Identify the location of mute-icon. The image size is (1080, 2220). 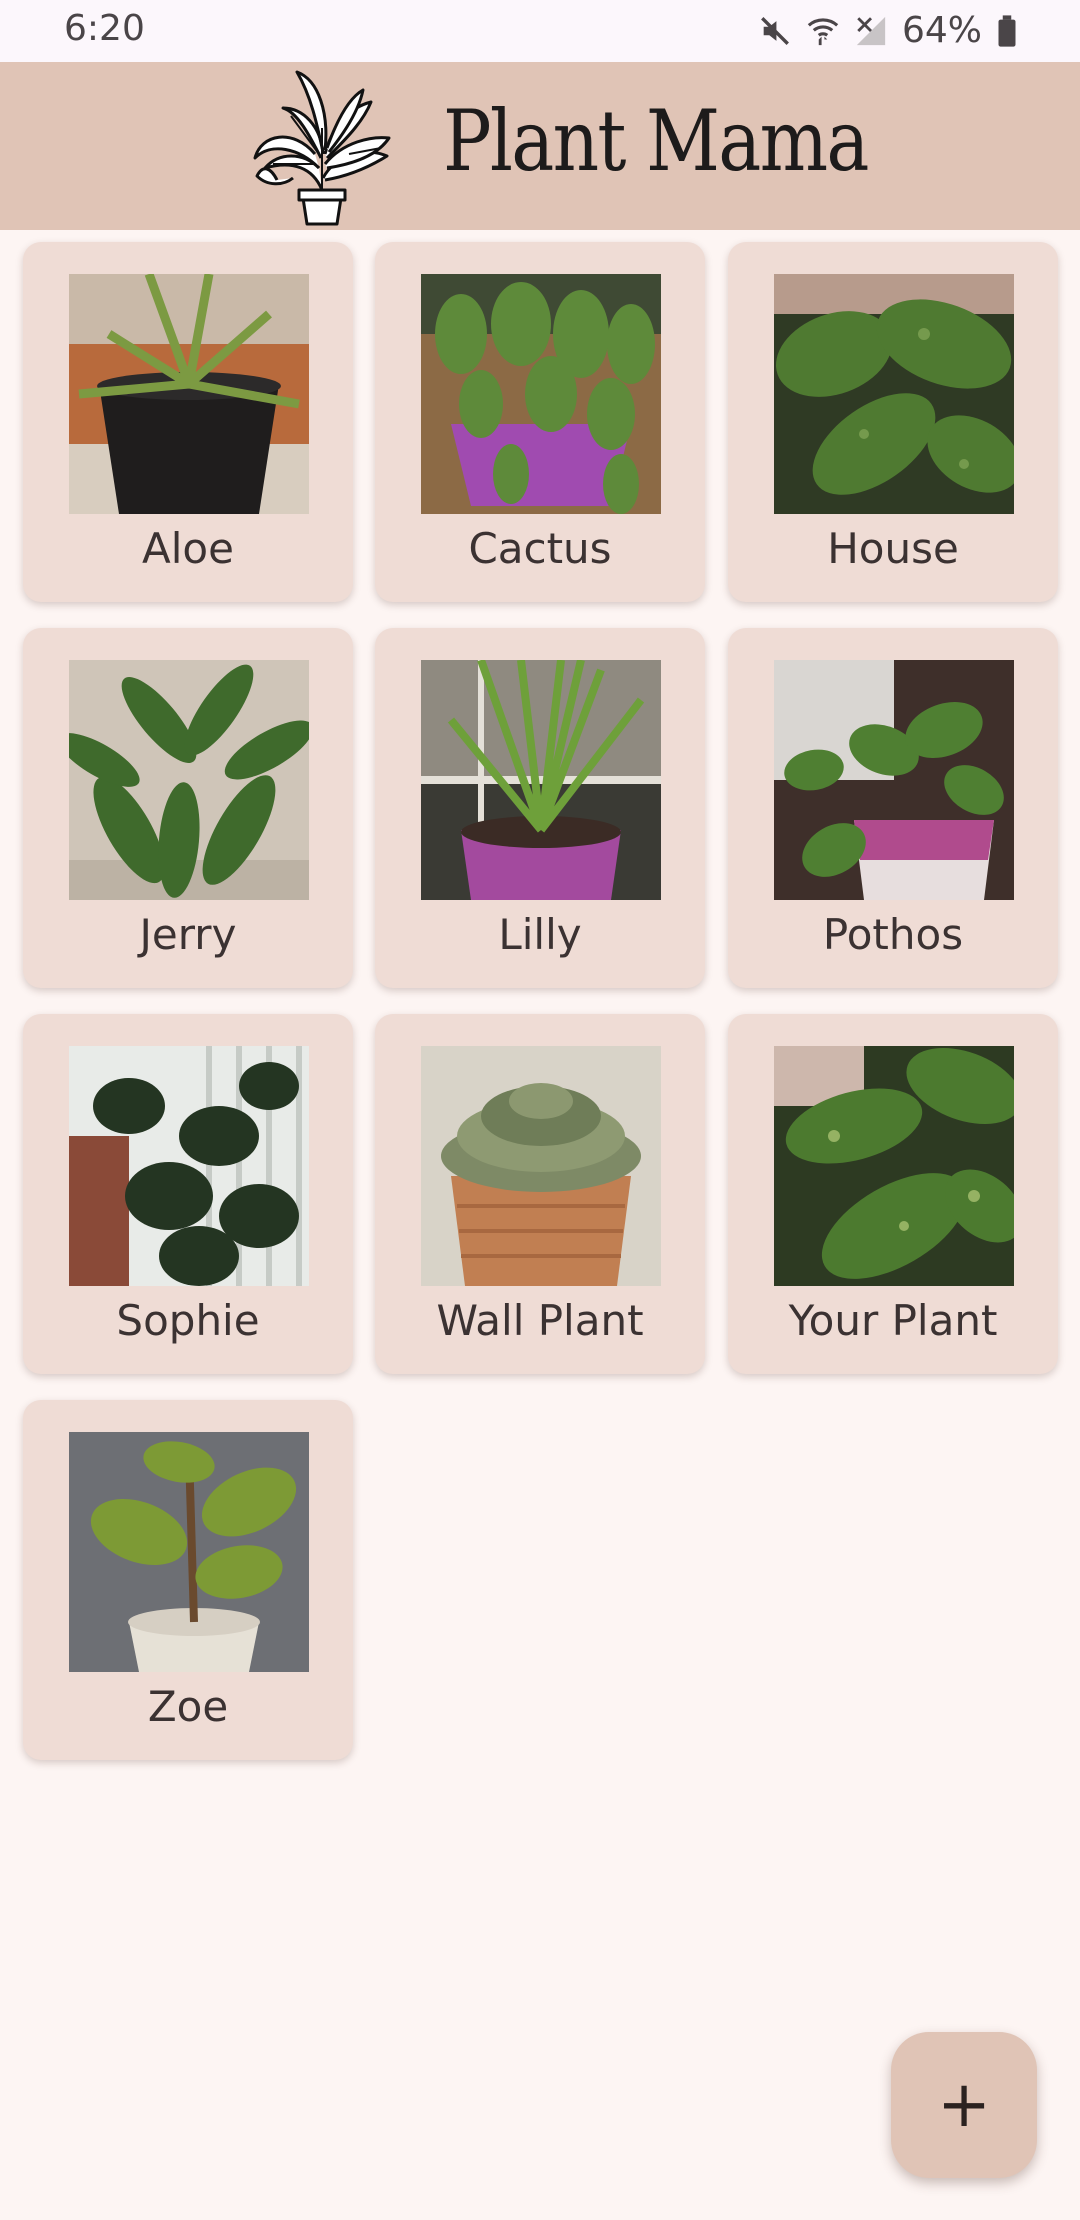
(775, 30).